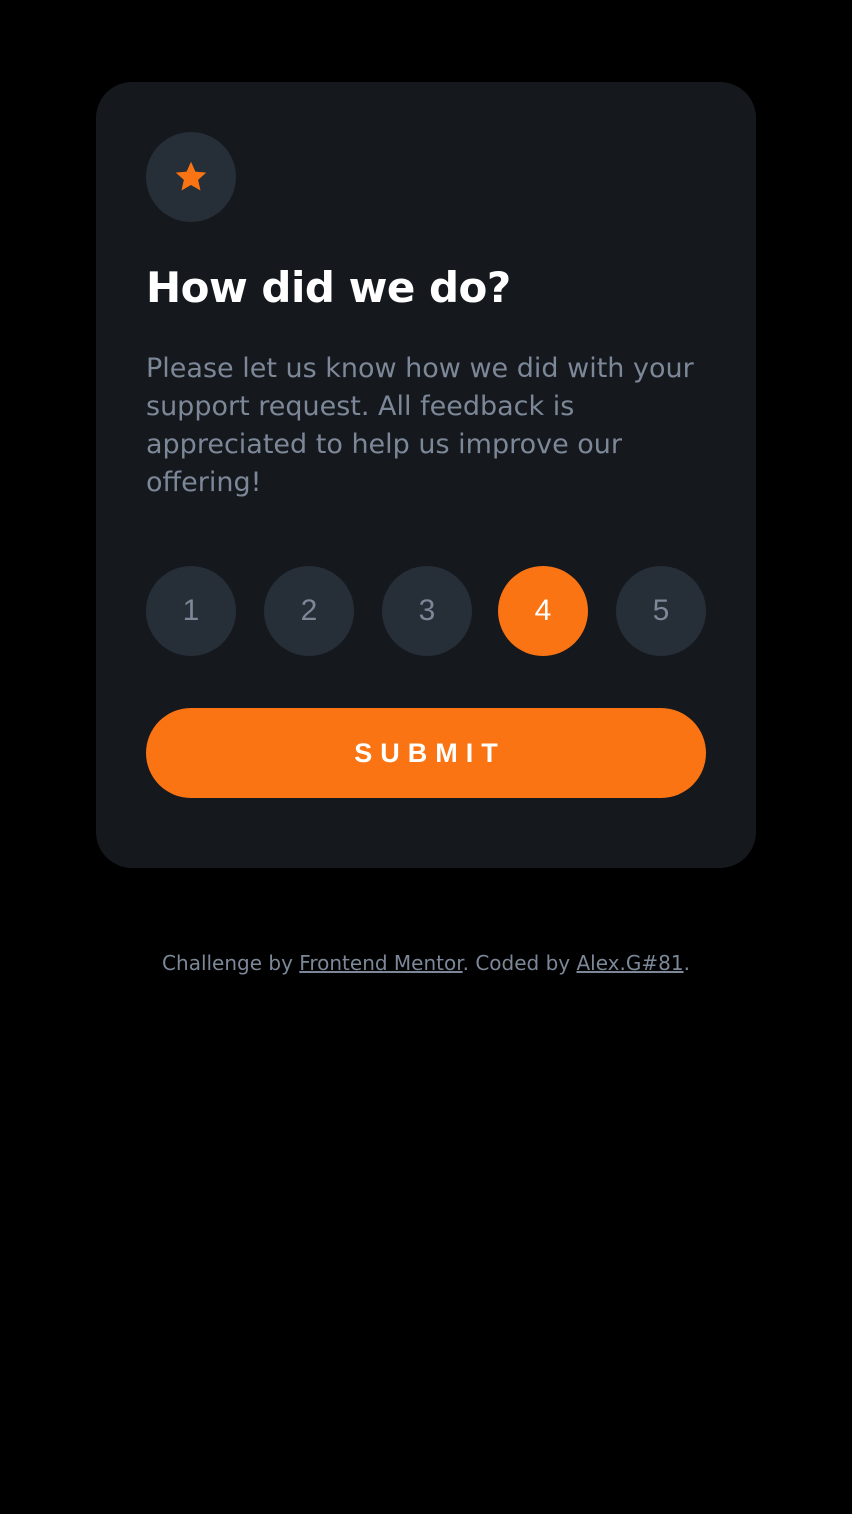 Image resolution: width=852 pixels, height=1514 pixels. I want to click on rating-button-1: 1, so click(191, 611).